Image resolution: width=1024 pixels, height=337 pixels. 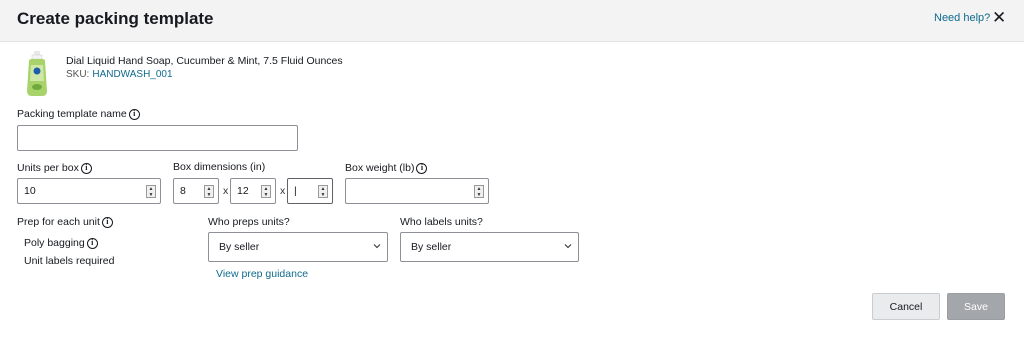 I want to click on units-per-box-label: Units per box i, so click(x=54, y=168).